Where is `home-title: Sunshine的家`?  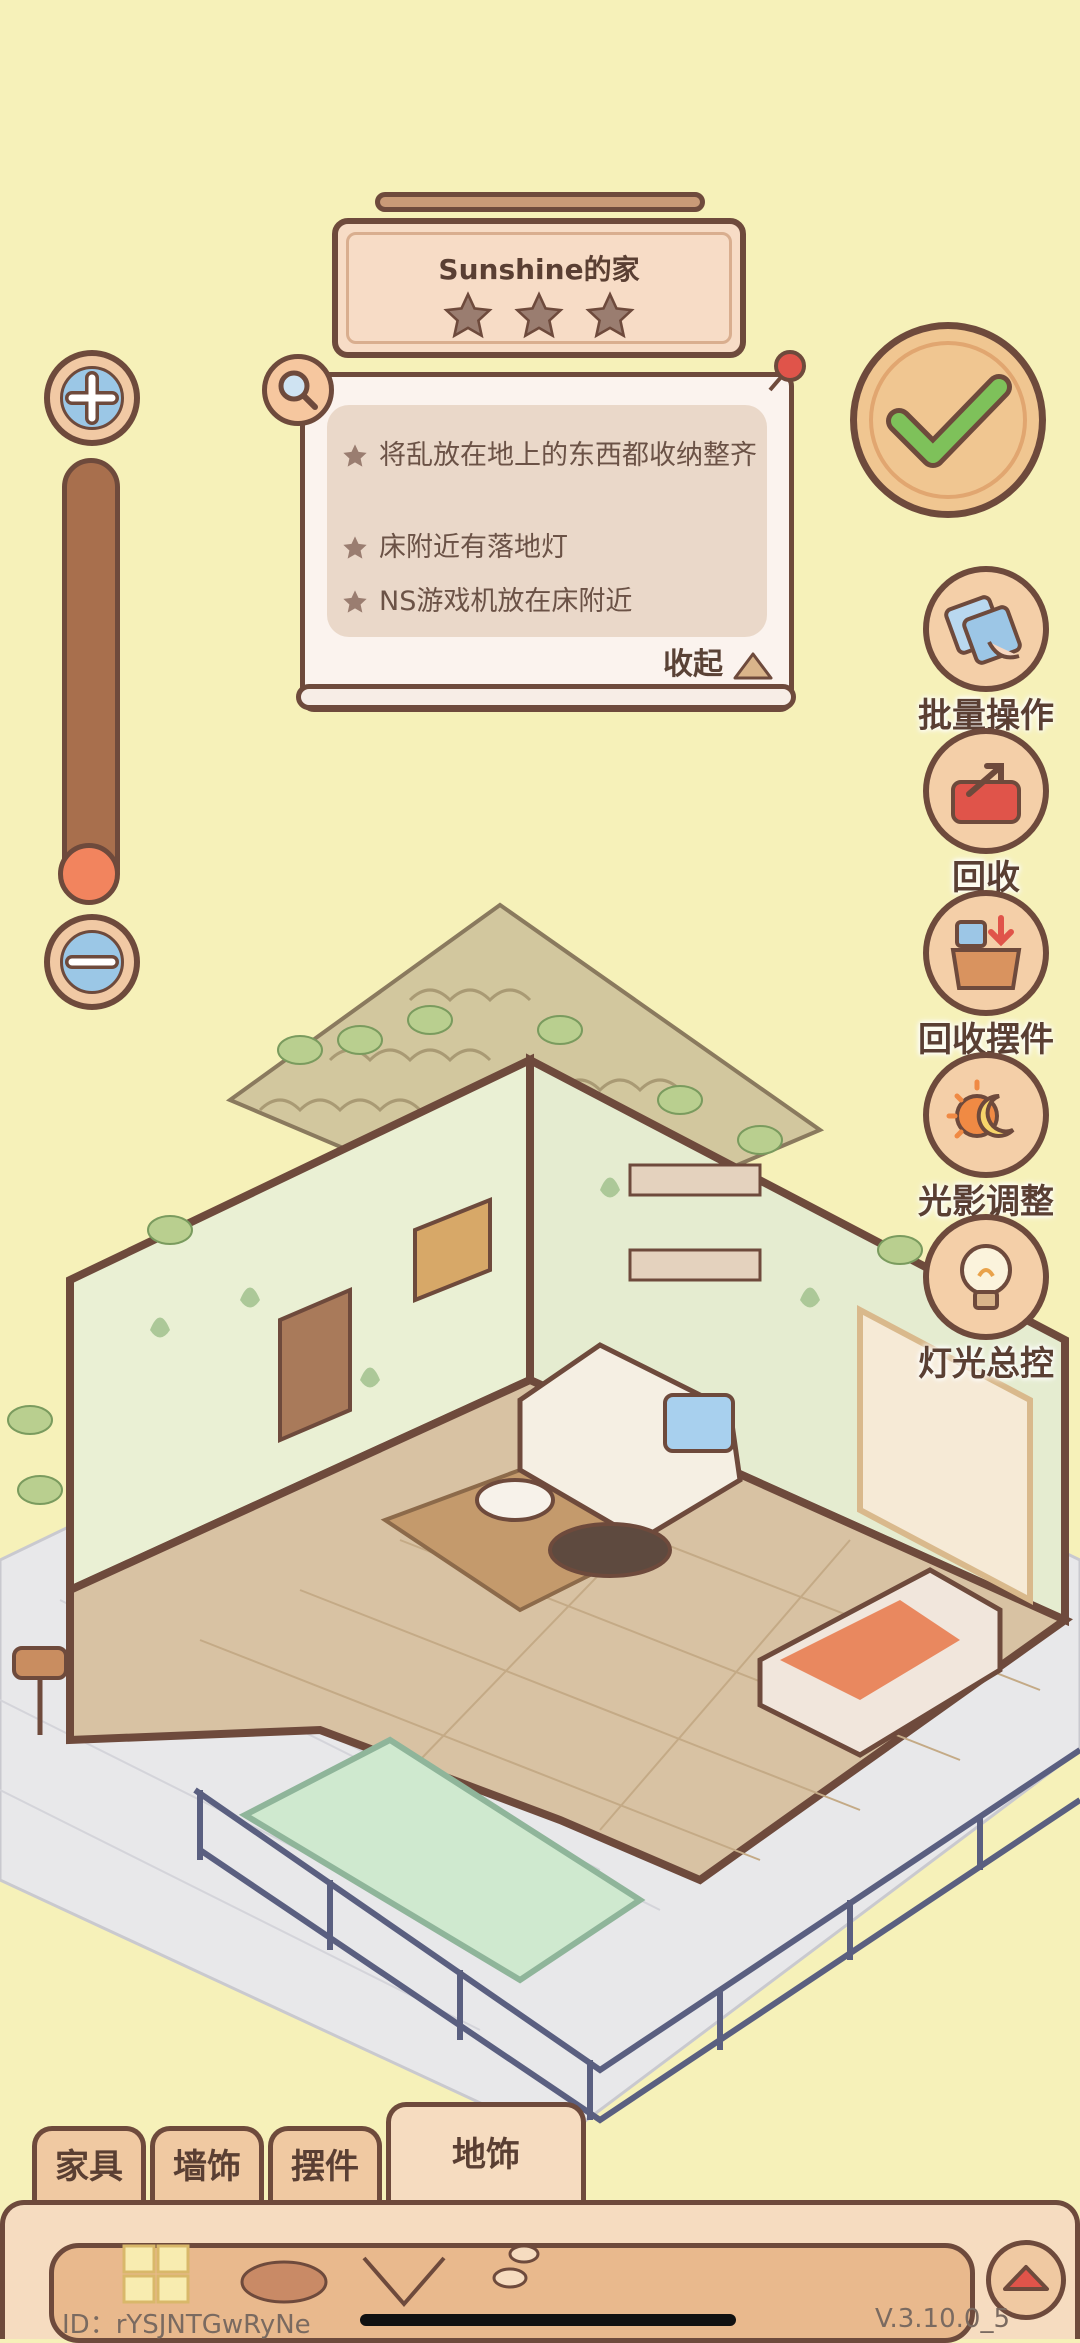 home-title: Sunshine的家 is located at coordinates (539, 269).